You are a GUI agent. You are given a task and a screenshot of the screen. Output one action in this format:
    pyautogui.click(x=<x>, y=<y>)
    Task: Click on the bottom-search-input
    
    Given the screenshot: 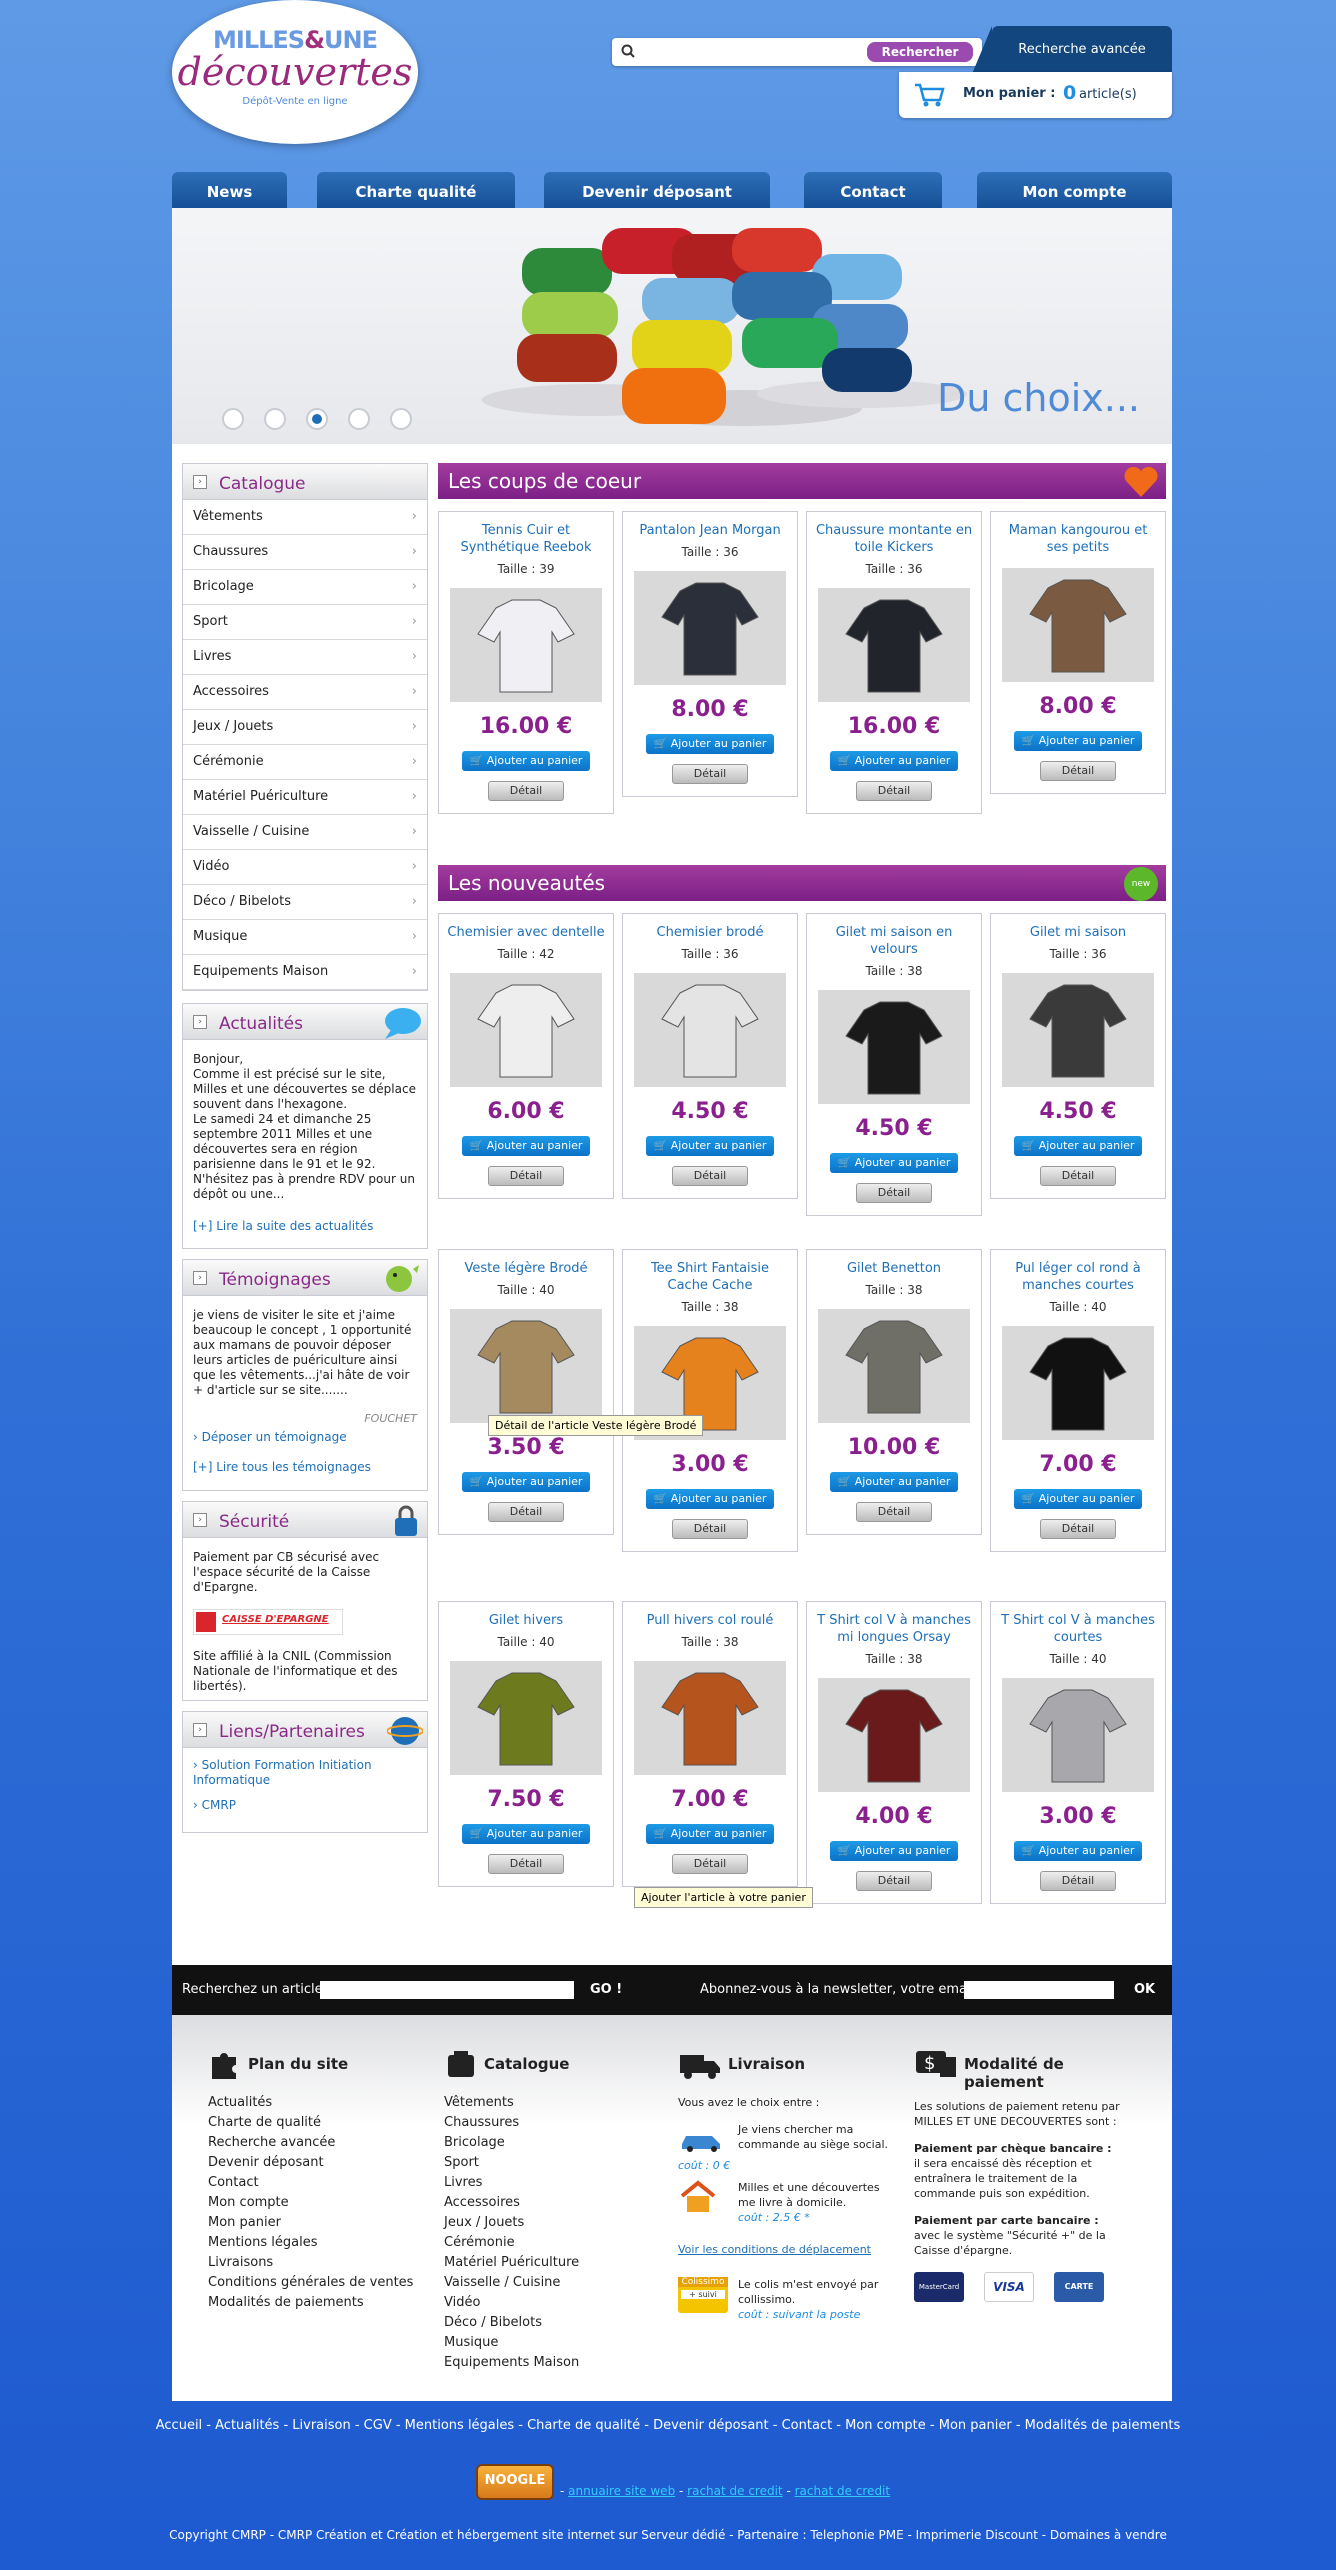 What is the action you would take?
    pyautogui.click(x=447, y=1990)
    